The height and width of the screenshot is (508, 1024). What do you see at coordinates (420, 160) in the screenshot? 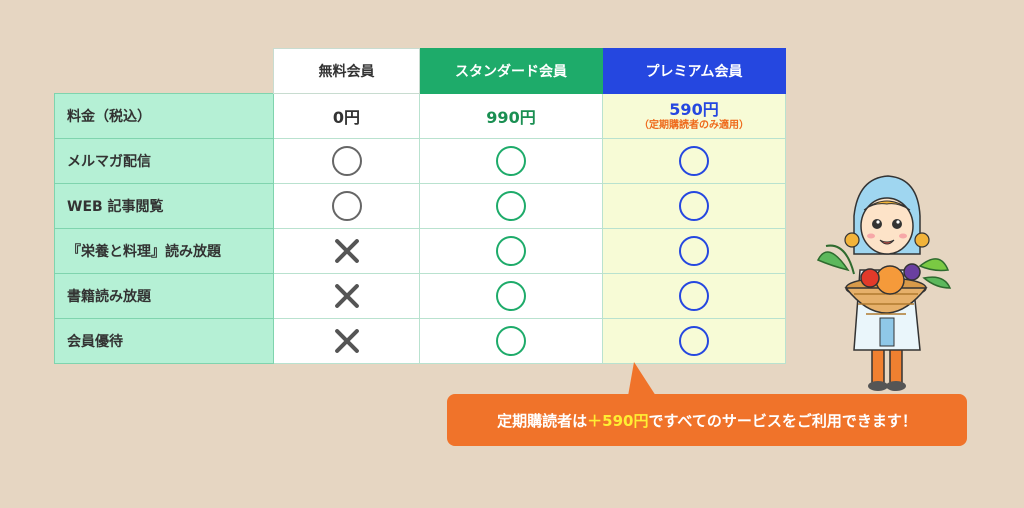
I see `table-row: メルマガ配信` at bounding box center [420, 160].